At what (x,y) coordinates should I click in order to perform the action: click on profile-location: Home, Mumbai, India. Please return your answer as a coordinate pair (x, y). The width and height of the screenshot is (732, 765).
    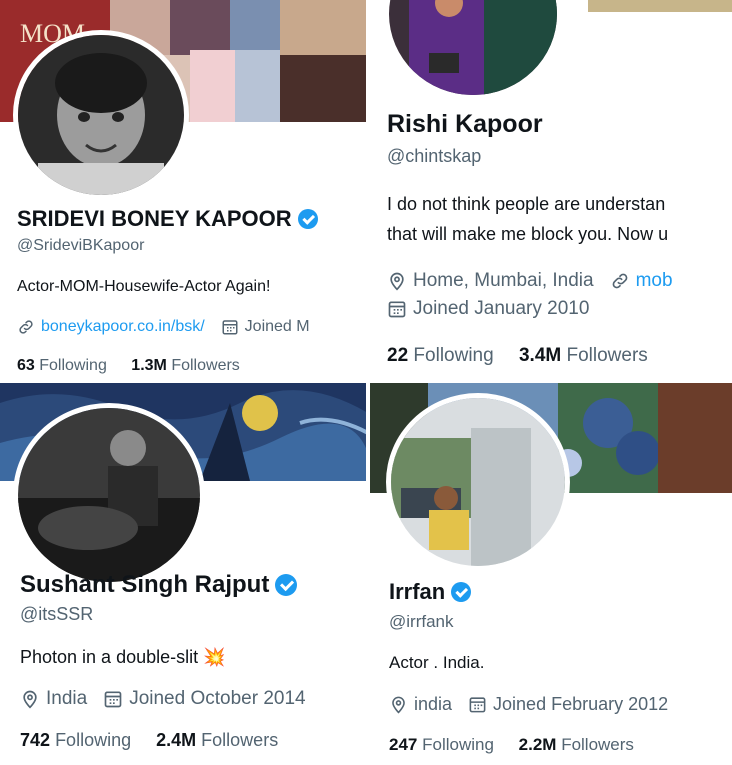
    Looking at the image, I should click on (490, 281).